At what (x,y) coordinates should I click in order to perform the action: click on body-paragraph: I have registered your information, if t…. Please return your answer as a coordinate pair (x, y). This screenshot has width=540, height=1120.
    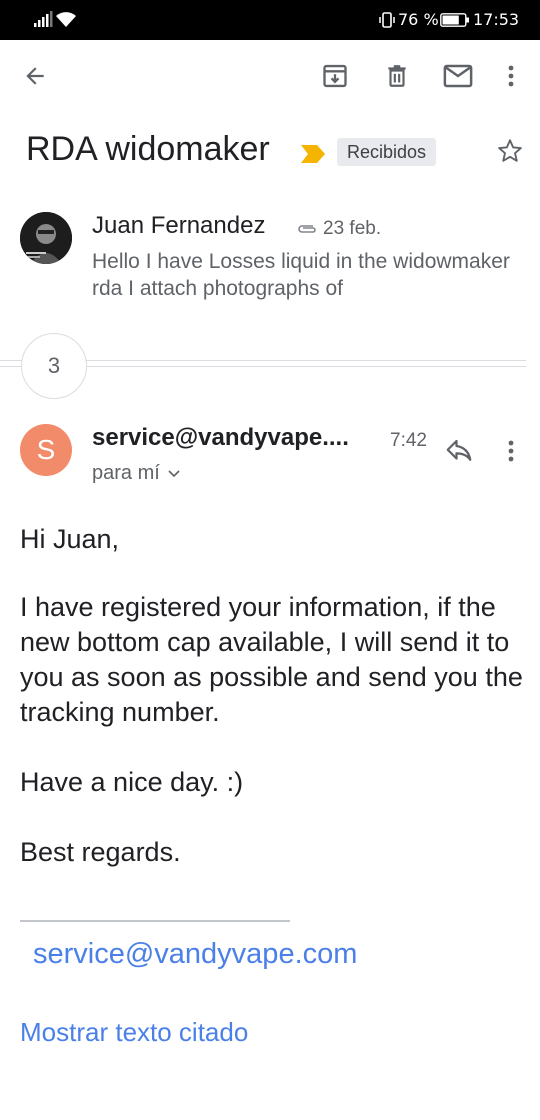
    Looking at the image, I should click on (271, 659).